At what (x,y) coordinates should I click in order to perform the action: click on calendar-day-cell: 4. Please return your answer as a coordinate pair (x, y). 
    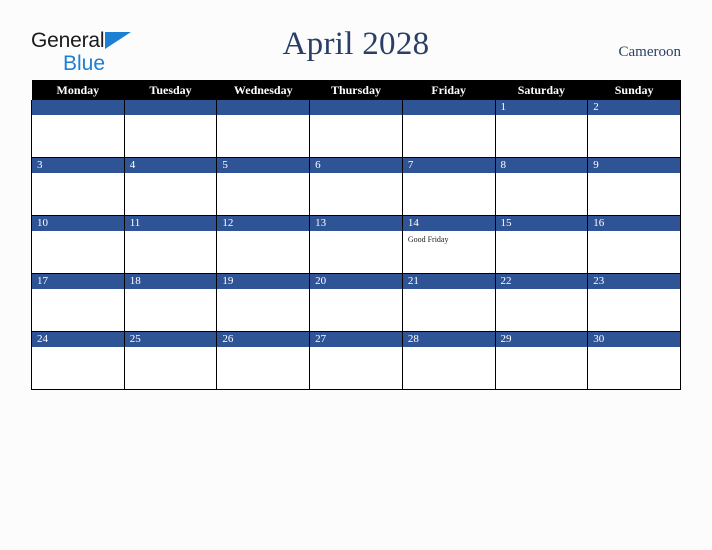
    Looking at the image, I should click on (170, 186).